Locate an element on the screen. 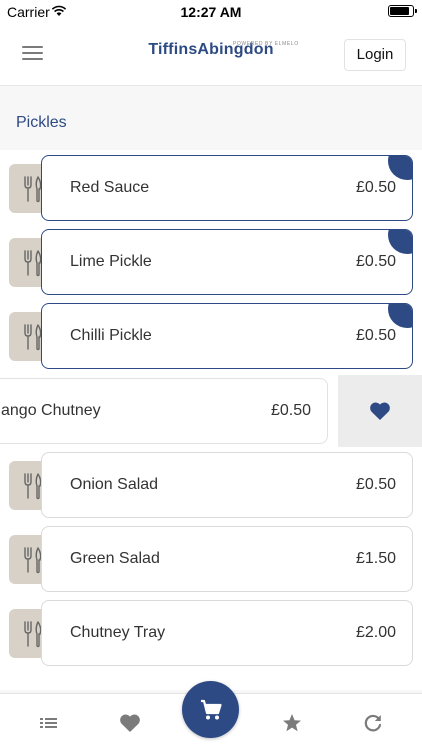 This screenshot has width=422, height=750. item-price: £1.50 is located at coordinates (375, 558).